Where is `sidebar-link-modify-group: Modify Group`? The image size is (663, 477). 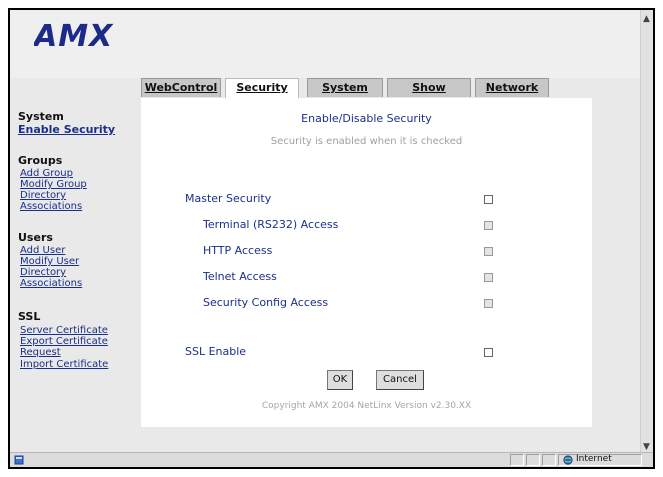
sidebar-link-modify-group: Modify Group is located at coordinates (53, 184).